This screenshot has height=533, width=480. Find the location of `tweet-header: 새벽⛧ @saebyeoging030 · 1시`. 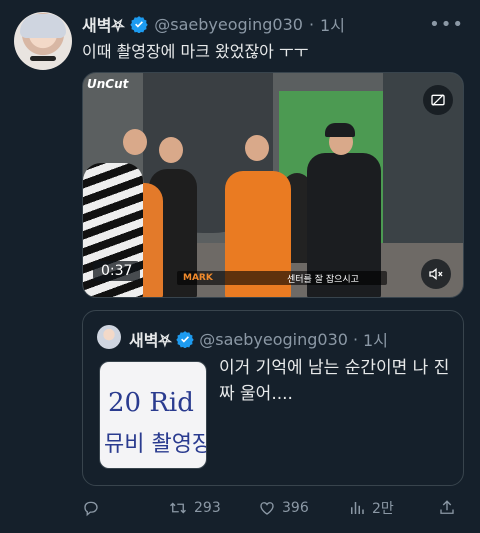

tweet-header: 새벽⛧ @saebyeoging030 · 1시 is located at coordinates (213, 24).